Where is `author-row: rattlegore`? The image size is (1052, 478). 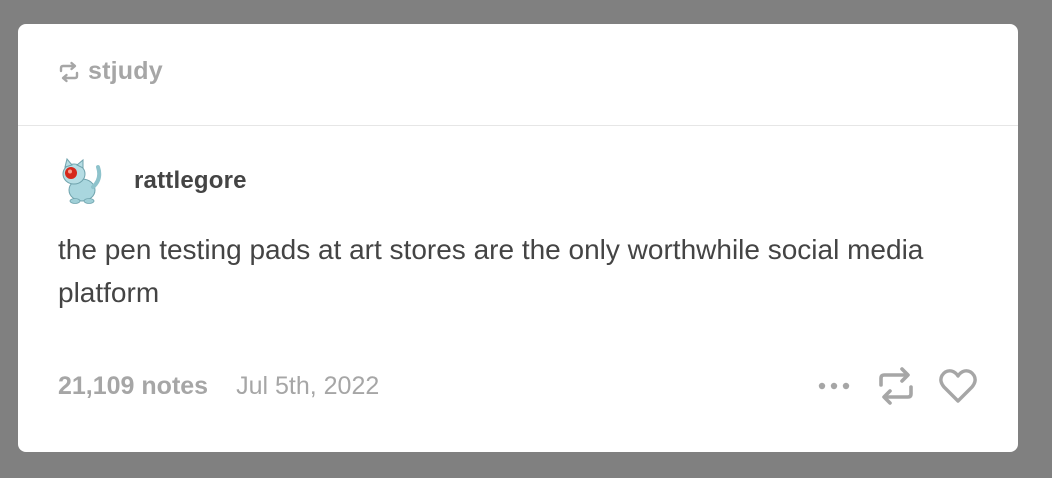 author-row: rattlegore is located at coordinates (152, 181).